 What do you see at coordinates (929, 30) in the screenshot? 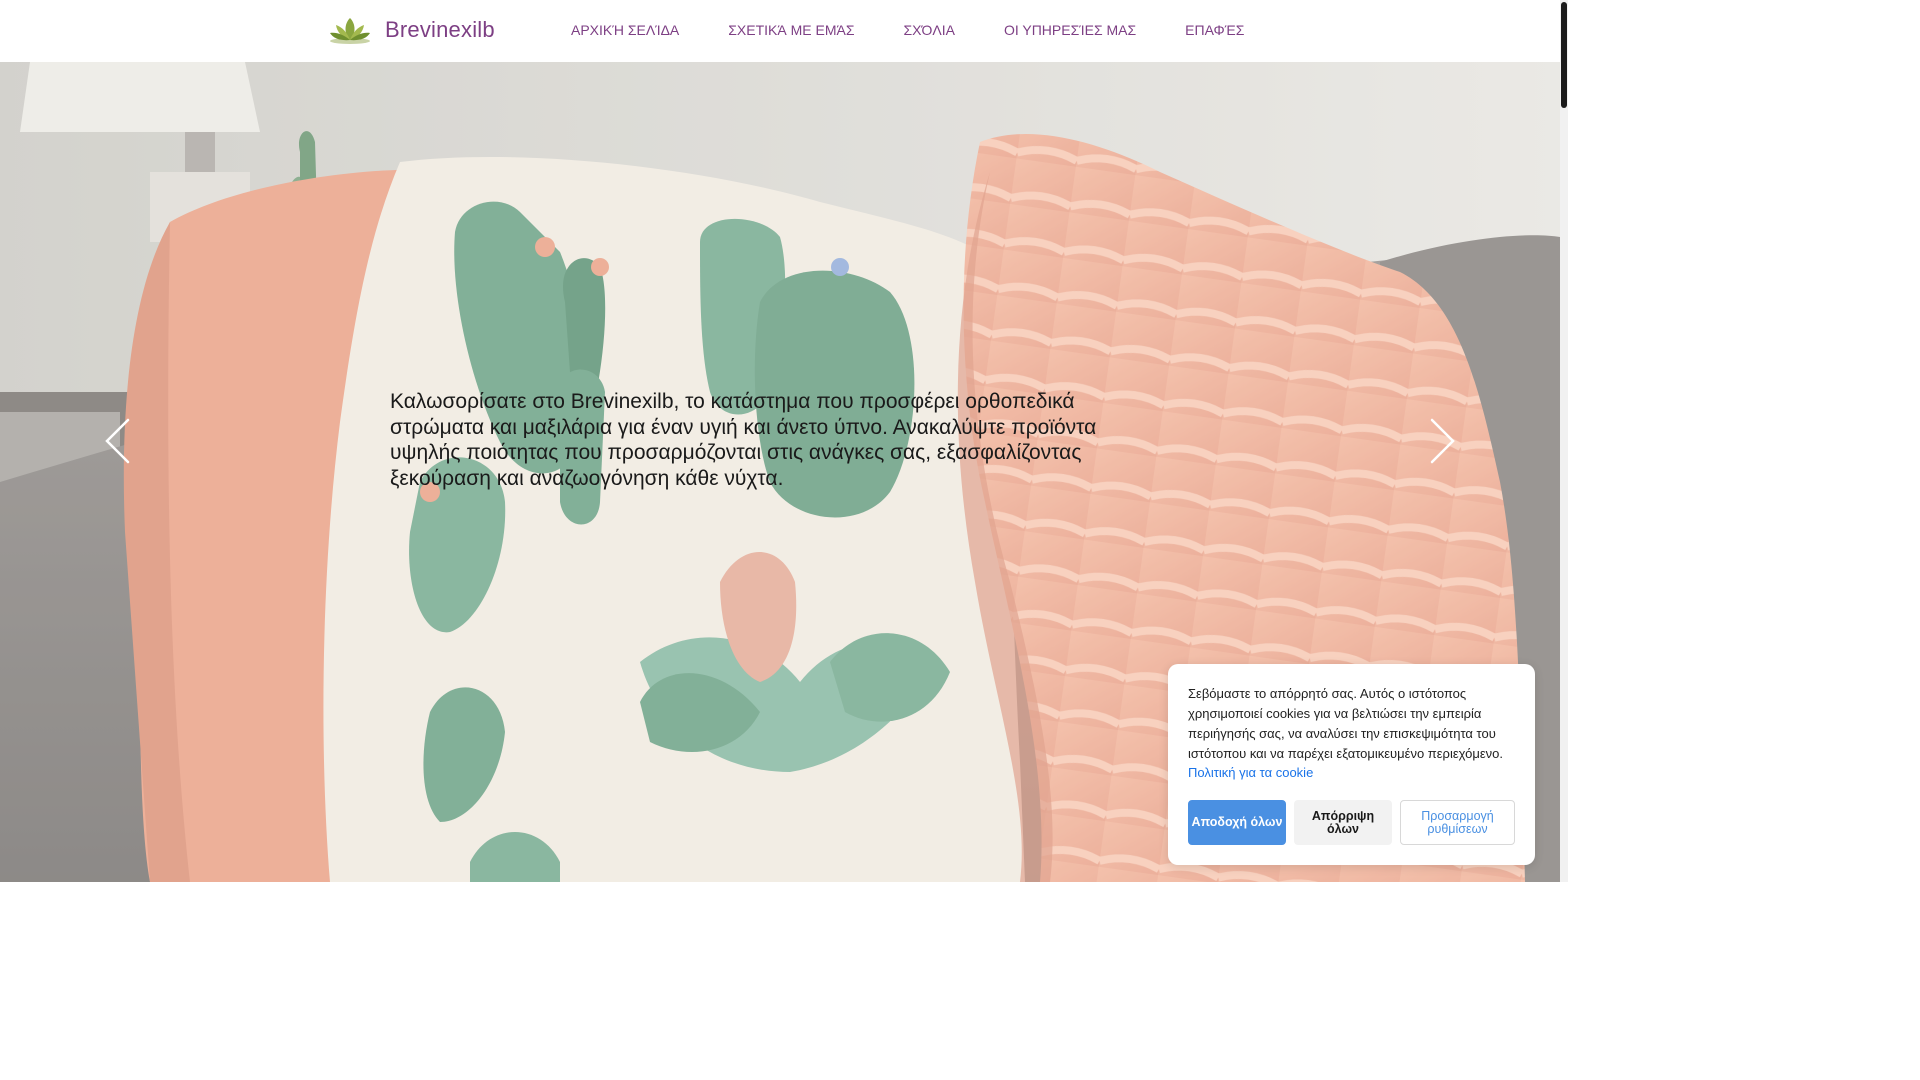
I see `nav-reviews: ΣΧΌΛΙΑ` at bounding box center [929, 30].